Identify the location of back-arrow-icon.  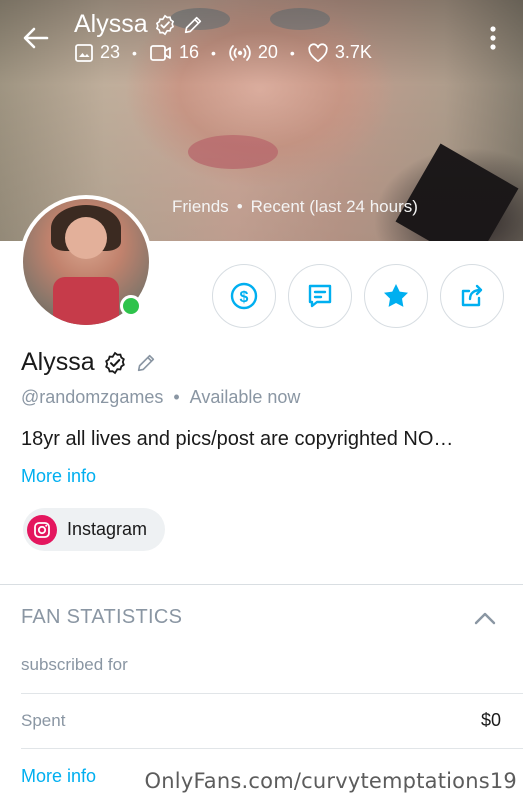
(36, 38).